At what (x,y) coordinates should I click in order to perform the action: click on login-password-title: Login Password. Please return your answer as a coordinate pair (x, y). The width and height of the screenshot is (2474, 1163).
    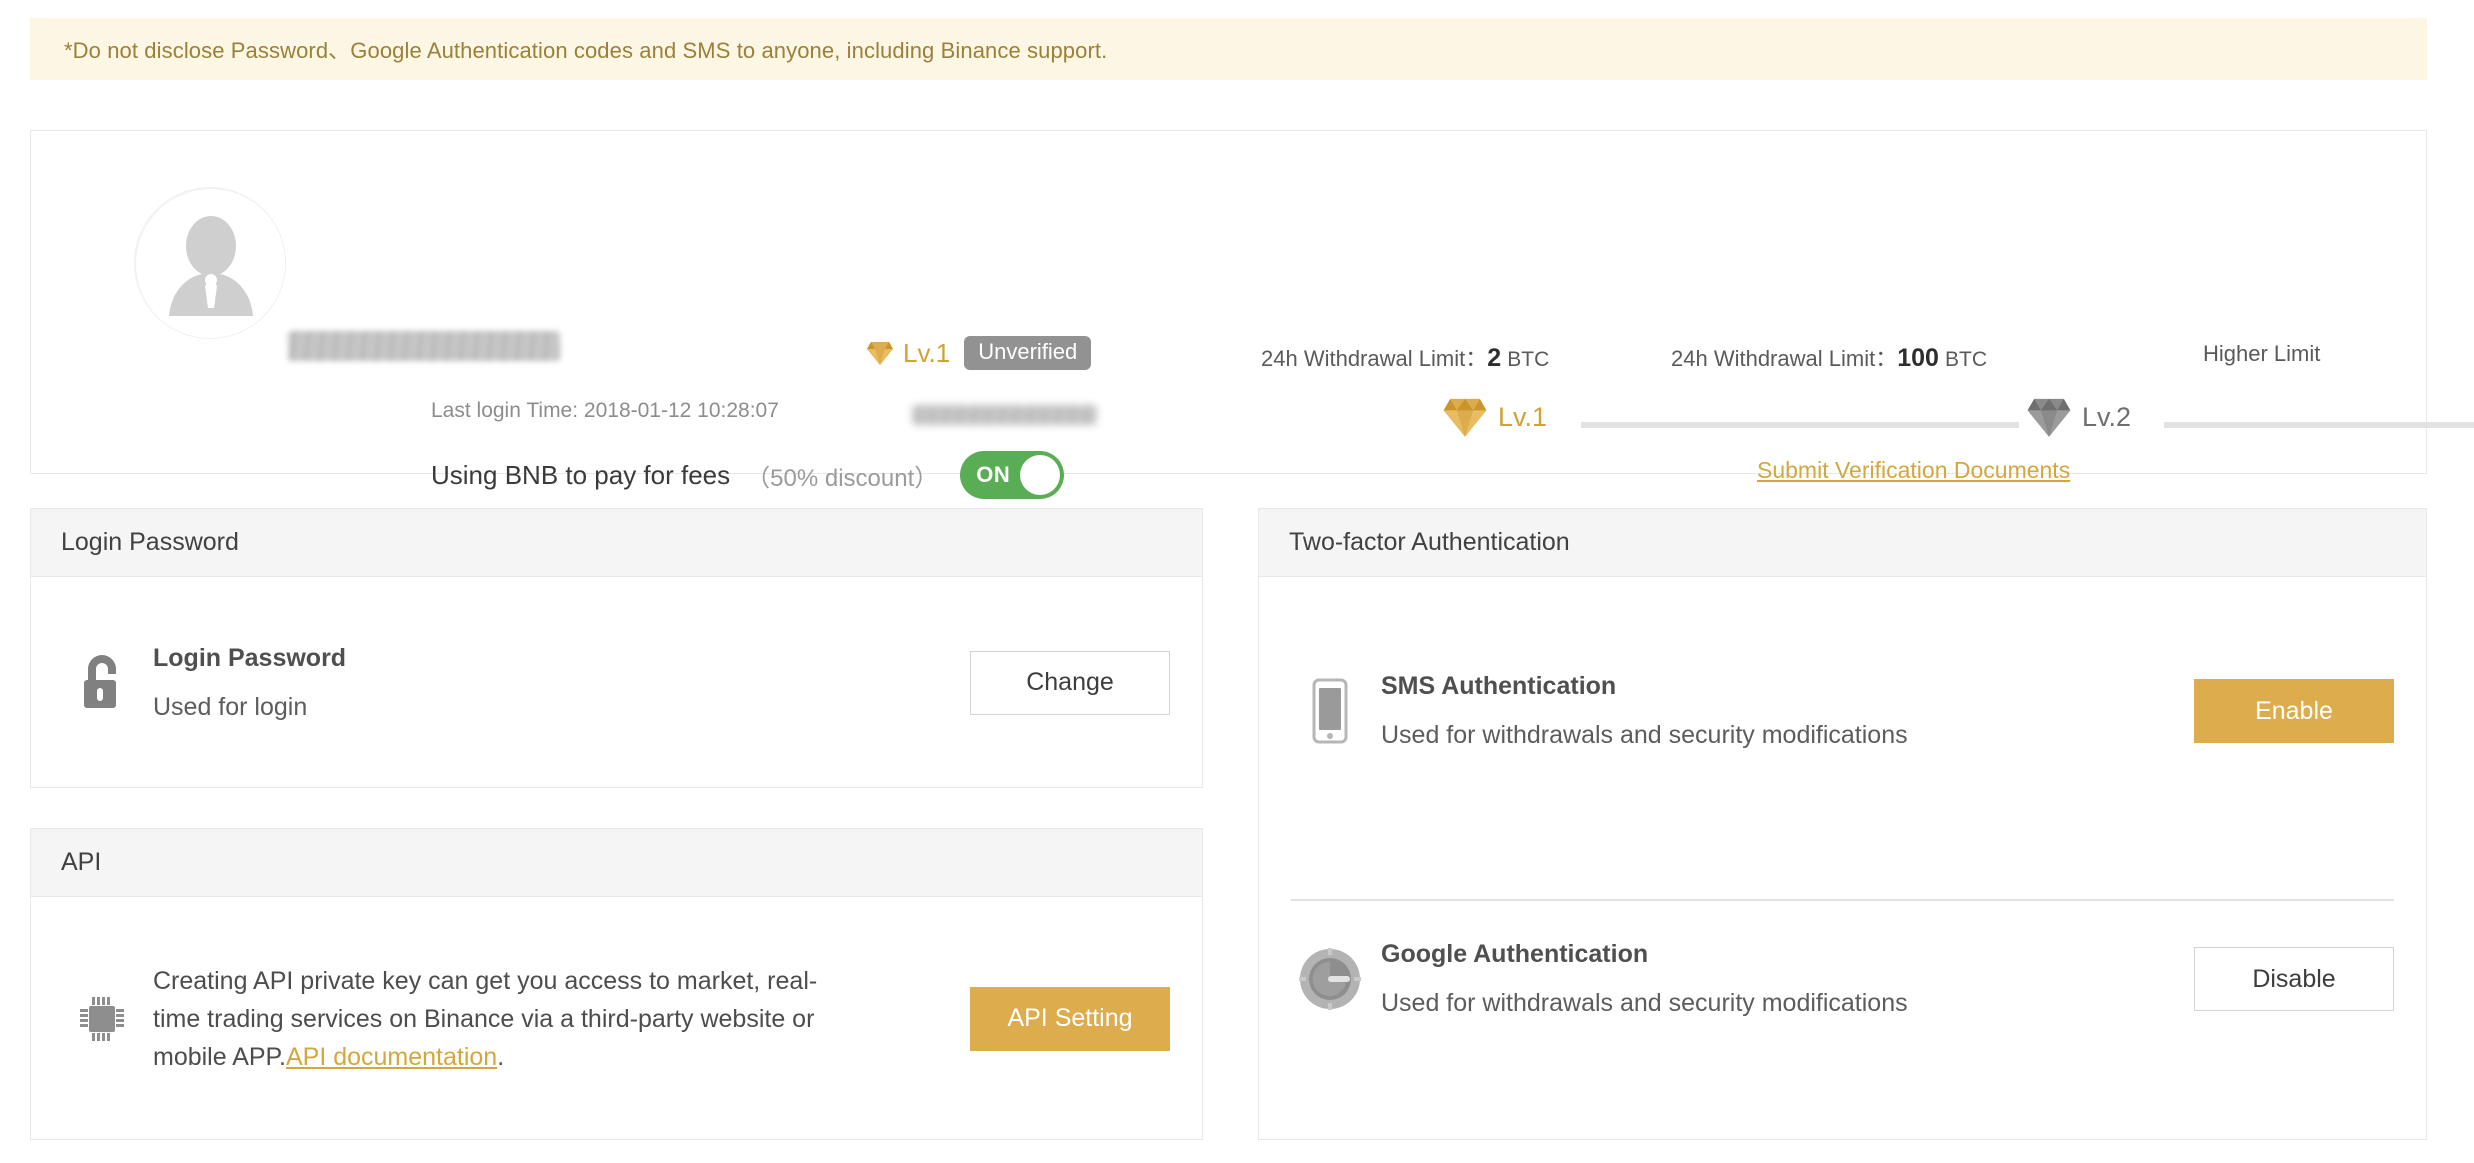
    Looking at the image, I should click on (250, 657).